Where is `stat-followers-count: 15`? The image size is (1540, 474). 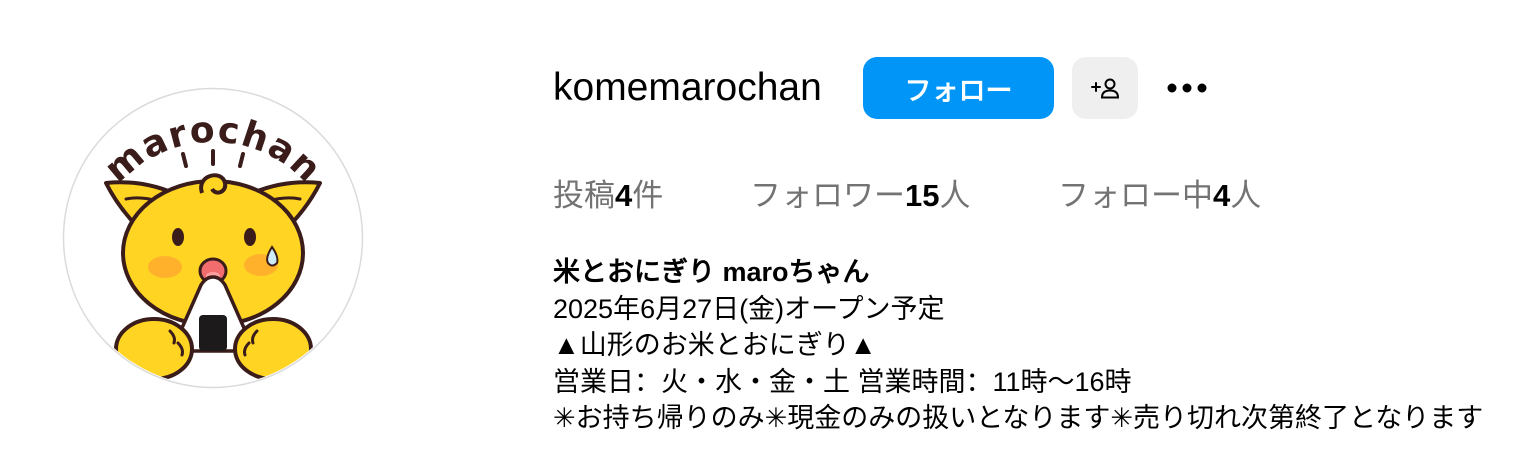
stat-followers-count: 15 is located at coordinates (922, 195).